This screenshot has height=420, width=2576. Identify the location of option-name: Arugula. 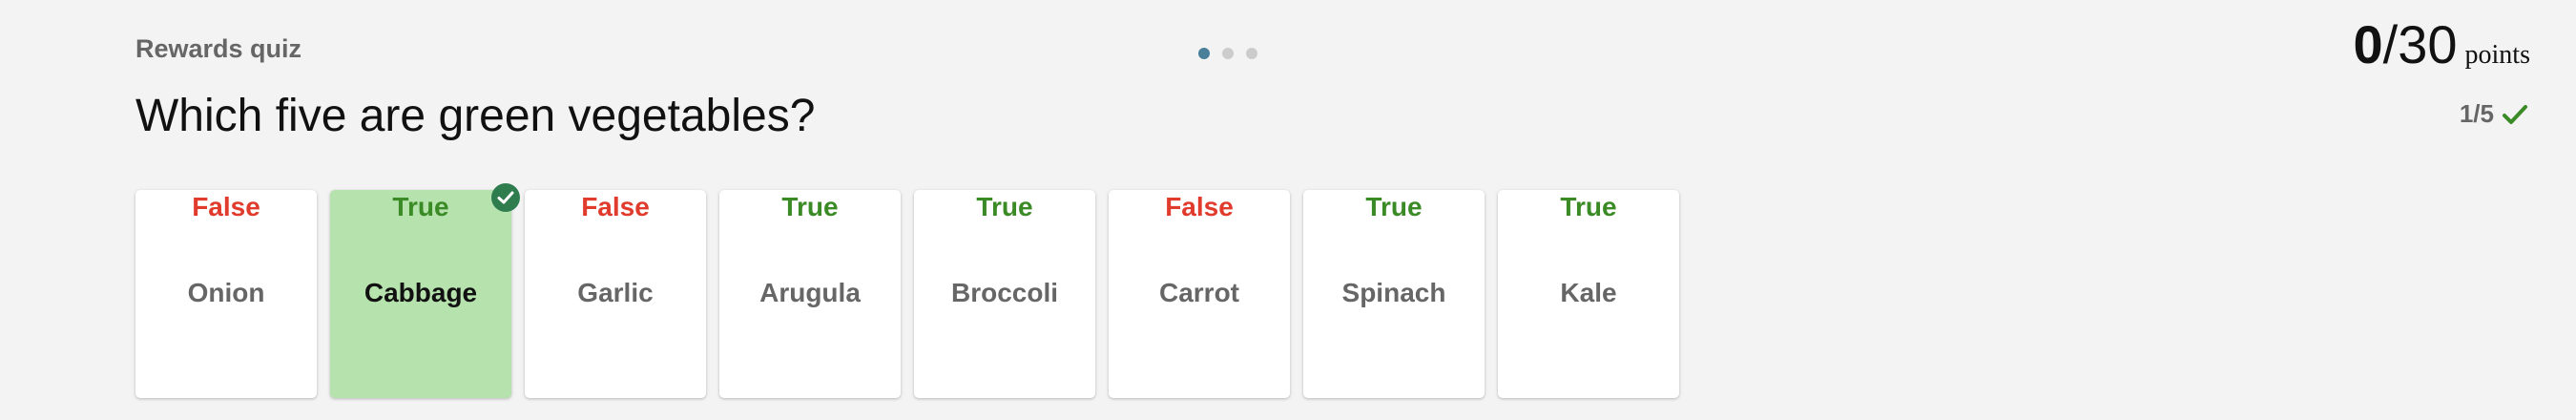
(810, 292).